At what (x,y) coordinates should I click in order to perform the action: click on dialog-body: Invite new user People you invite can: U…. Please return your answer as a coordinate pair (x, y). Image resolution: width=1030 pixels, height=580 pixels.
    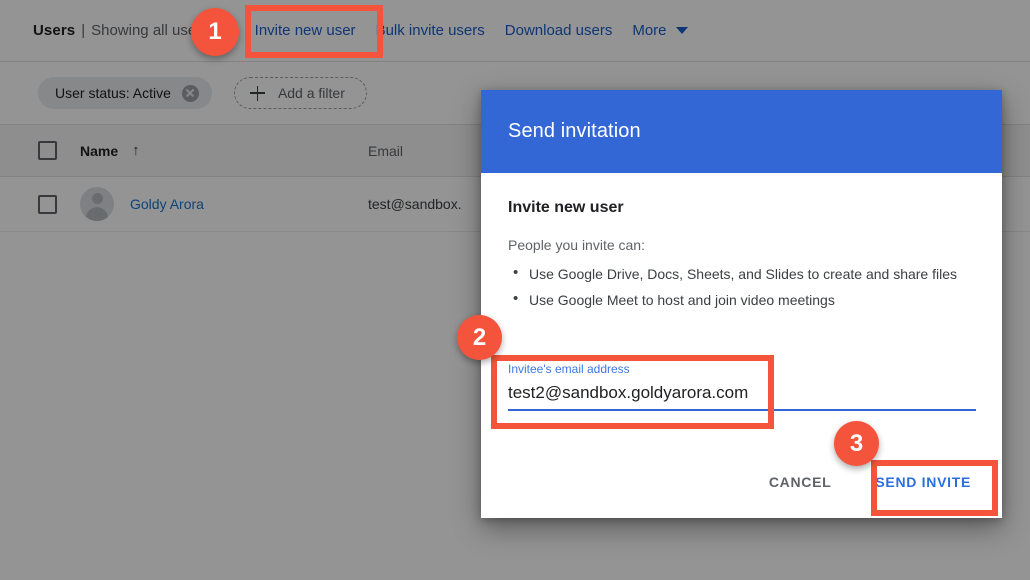
    Looking at the image, I should click on (741, 242).